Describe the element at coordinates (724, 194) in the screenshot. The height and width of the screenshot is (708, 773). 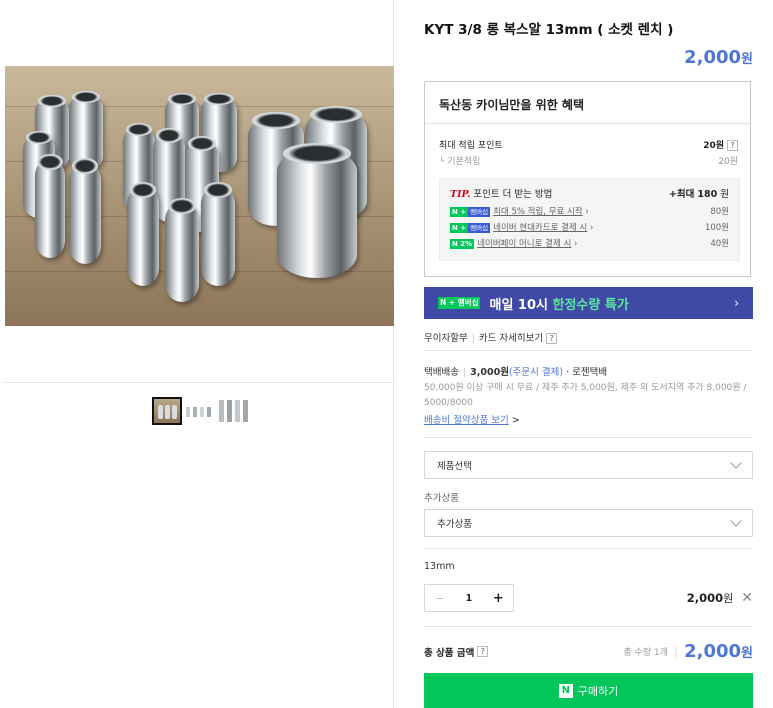
I see `tip-max-unit: 원` at that location.